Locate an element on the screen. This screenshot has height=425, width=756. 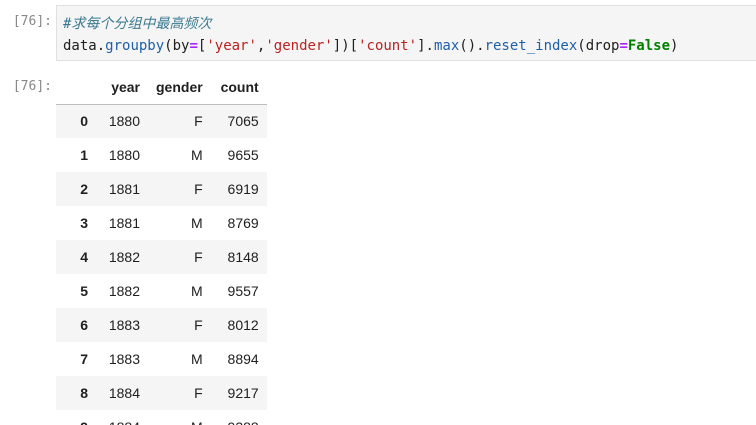
row-index: 2 is located at coordinates (84, 189).